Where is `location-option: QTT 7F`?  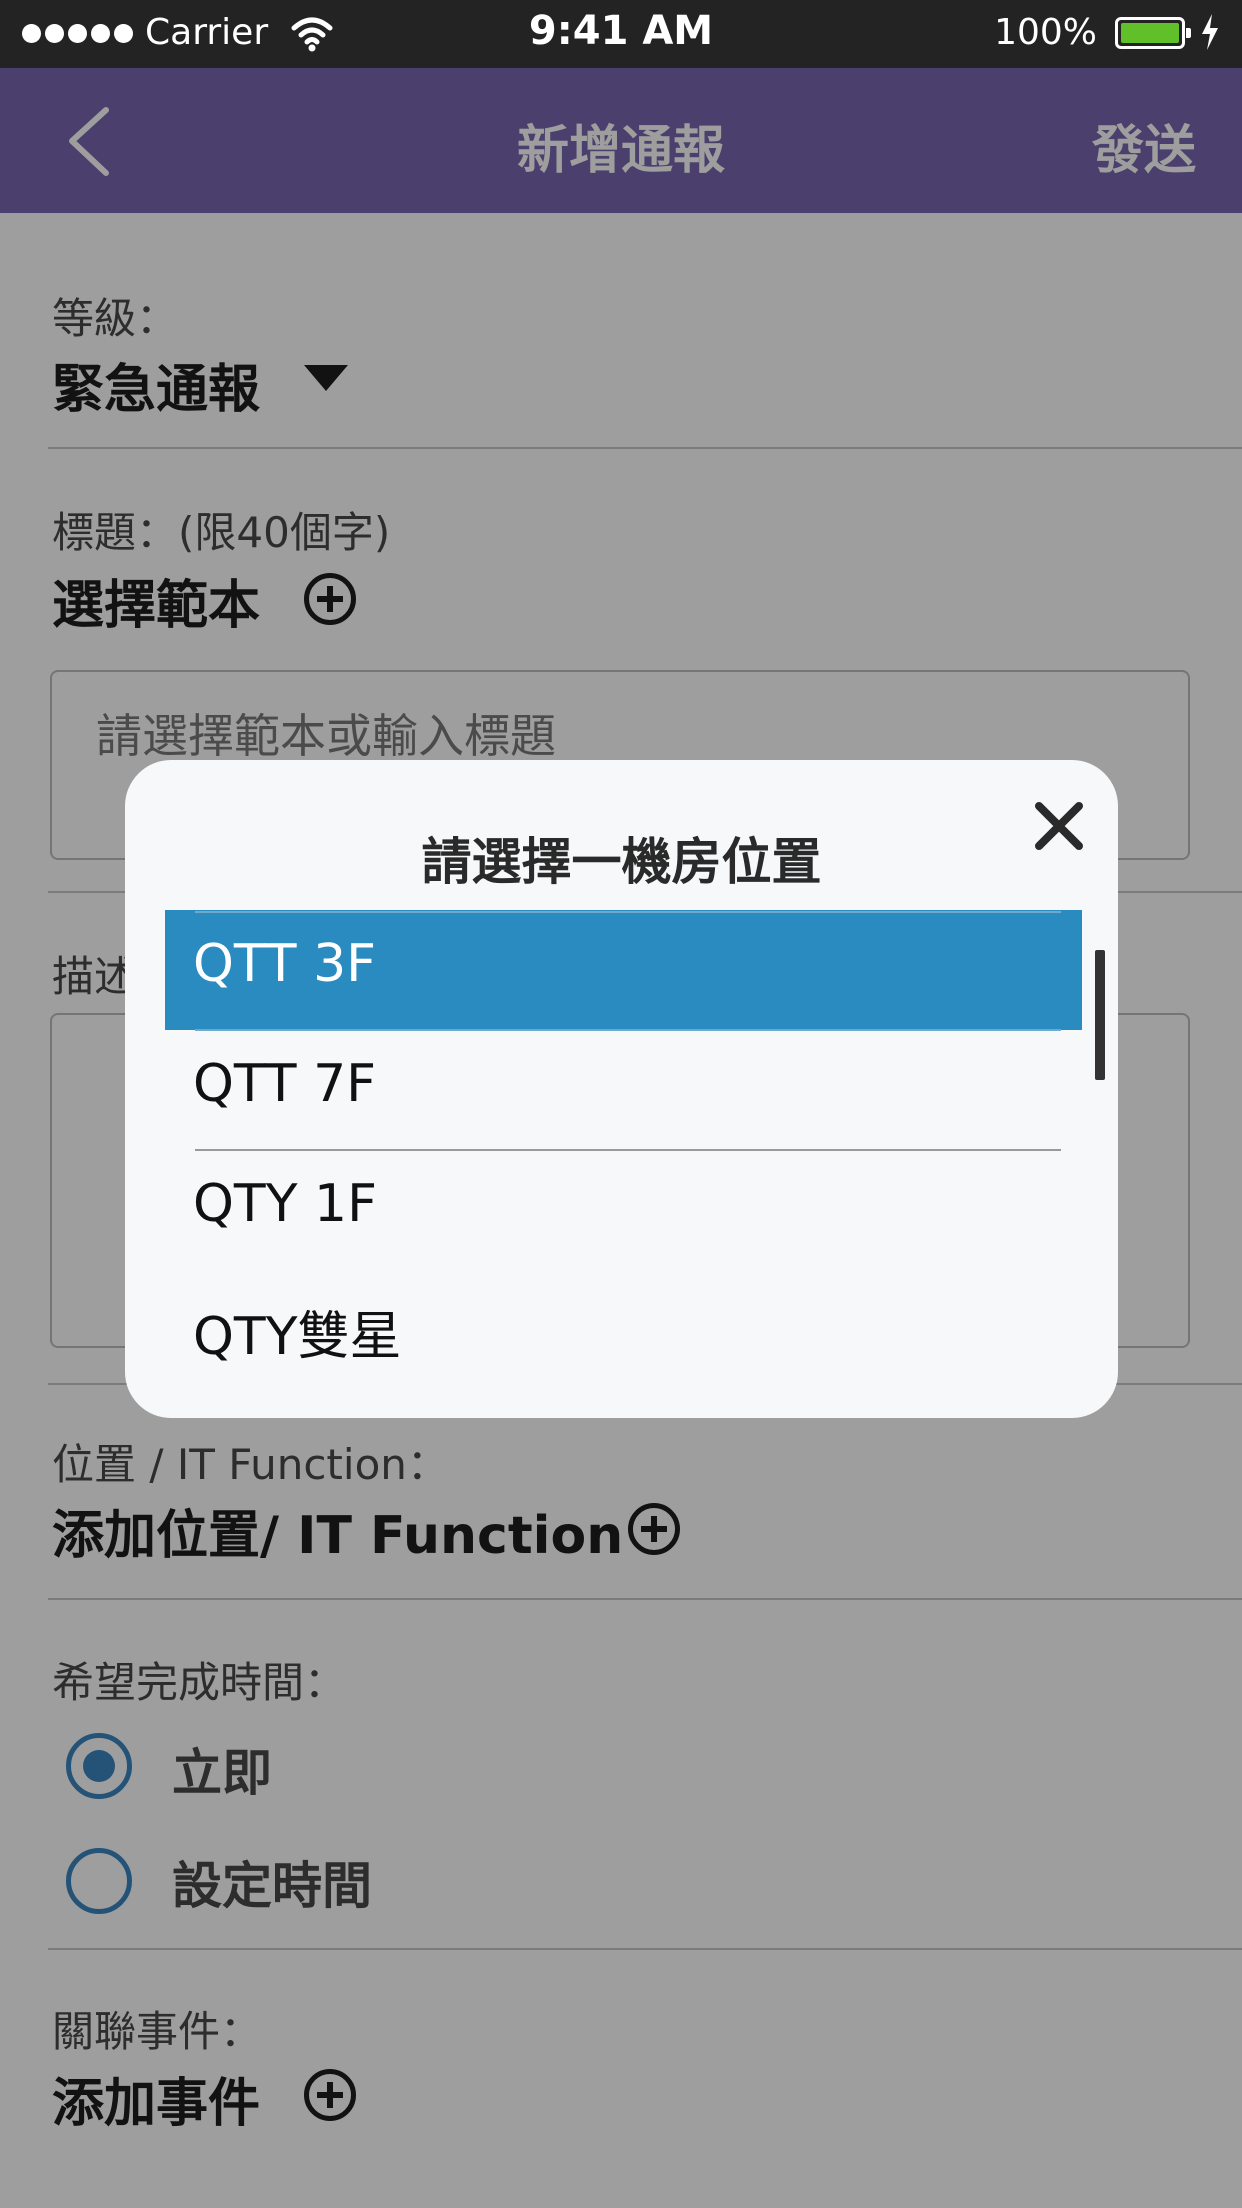 location-option: QTT 7F is located at coordinates (623, 1090).